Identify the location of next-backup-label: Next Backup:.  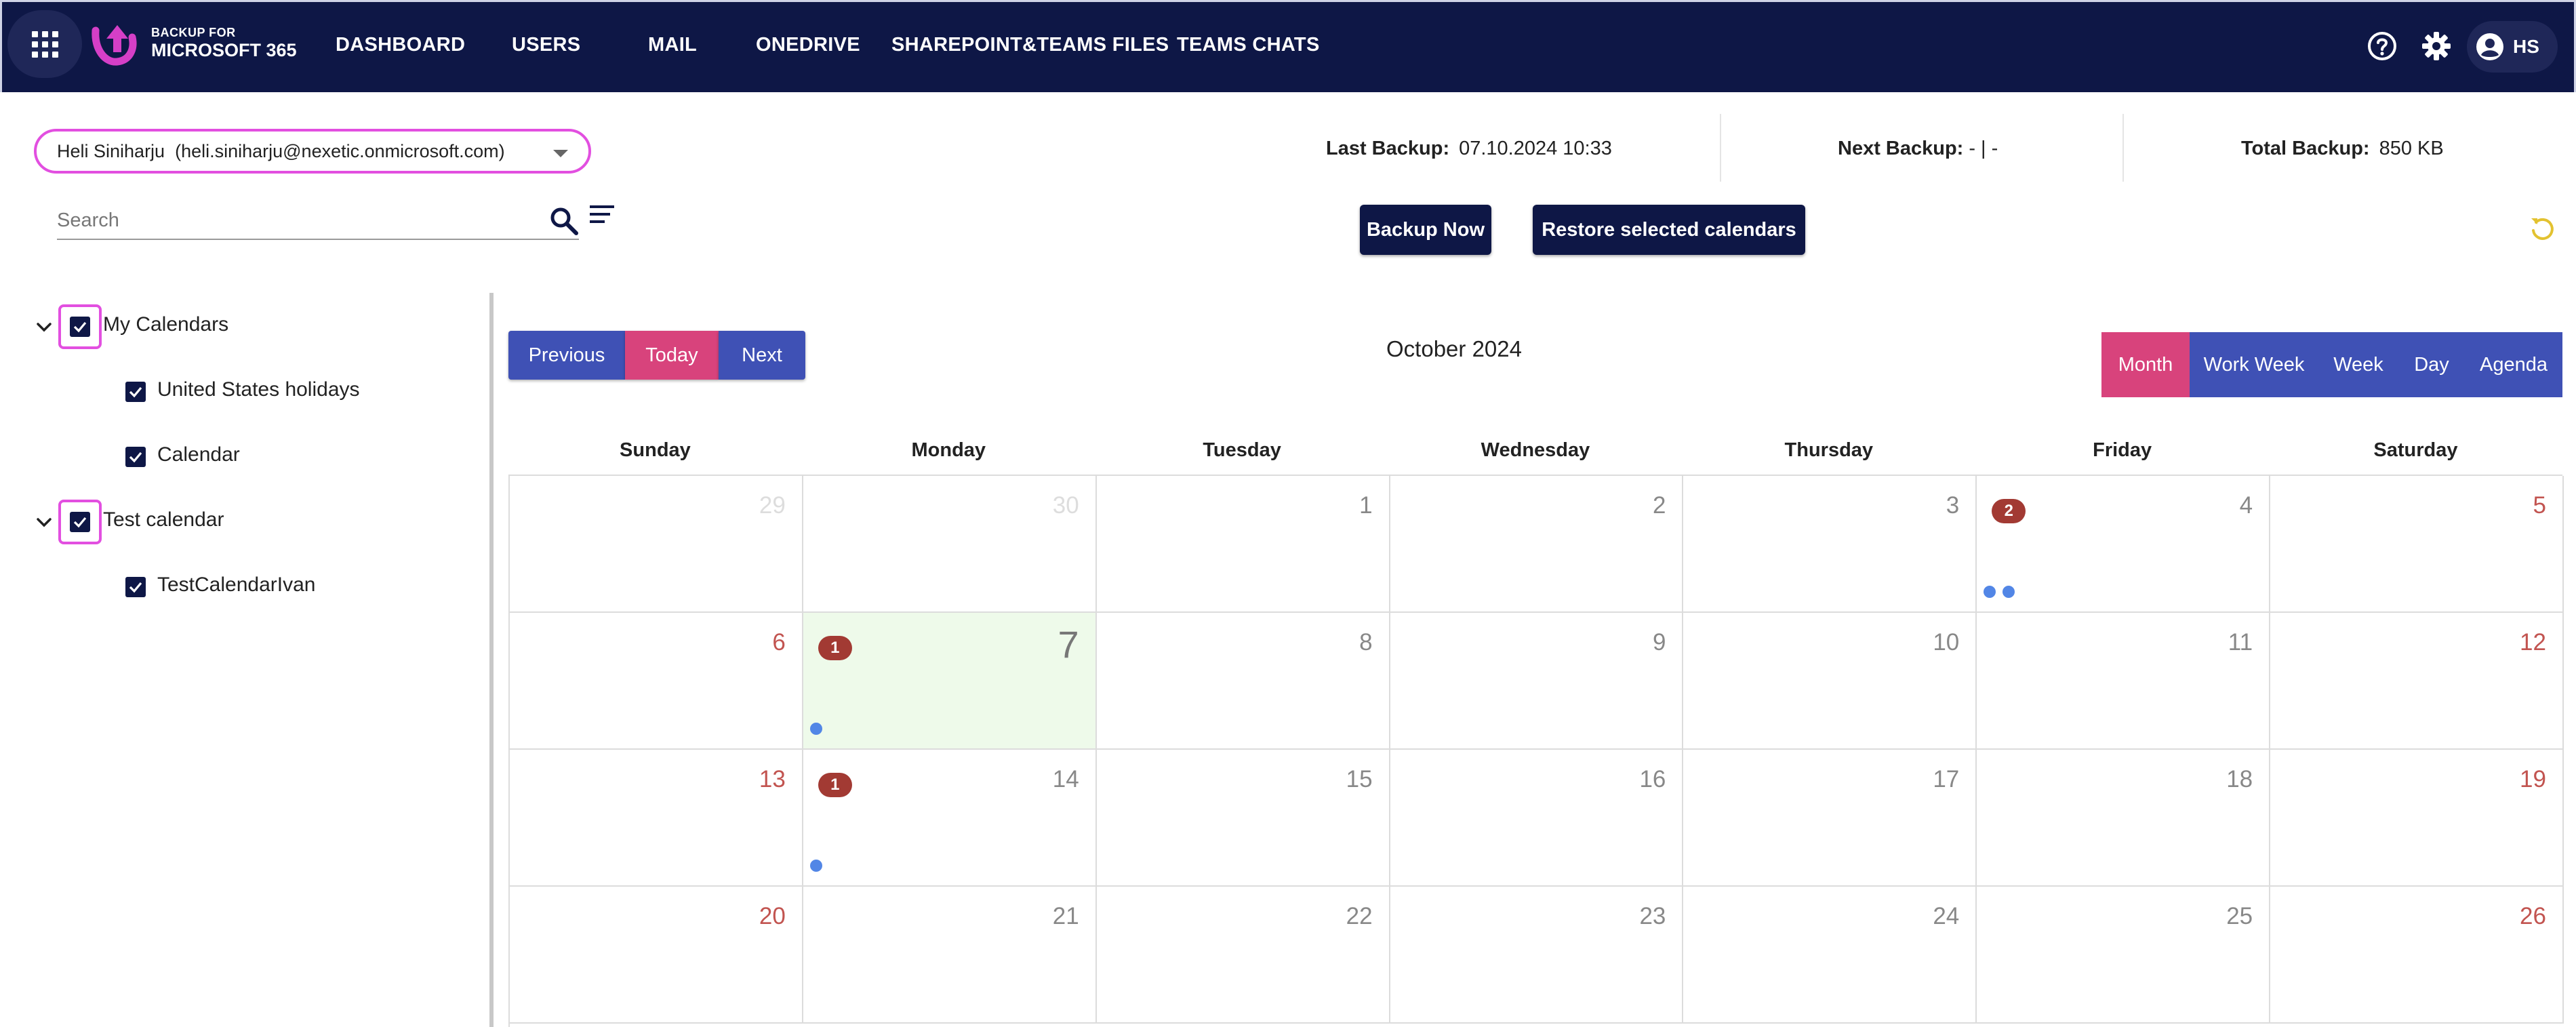
(1901, 148).